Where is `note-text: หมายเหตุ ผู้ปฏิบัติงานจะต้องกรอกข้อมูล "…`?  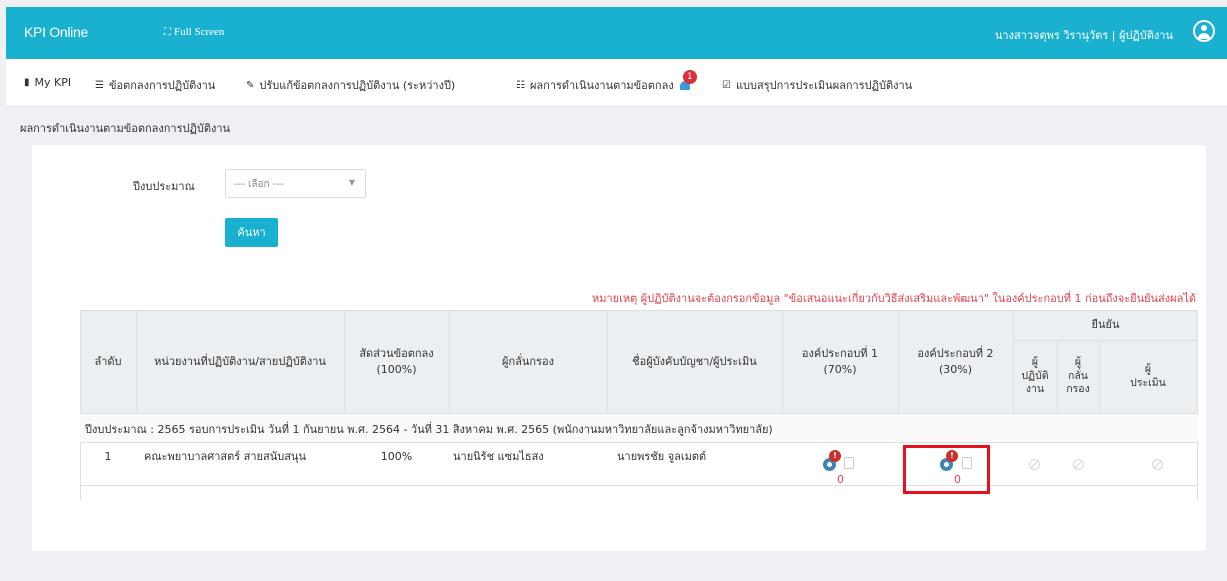 note-text: หมายเหตุ ผู้ปฏิบัติงานจะต้องกรอกข้อมูล "… is located at coordinates (893, 298).